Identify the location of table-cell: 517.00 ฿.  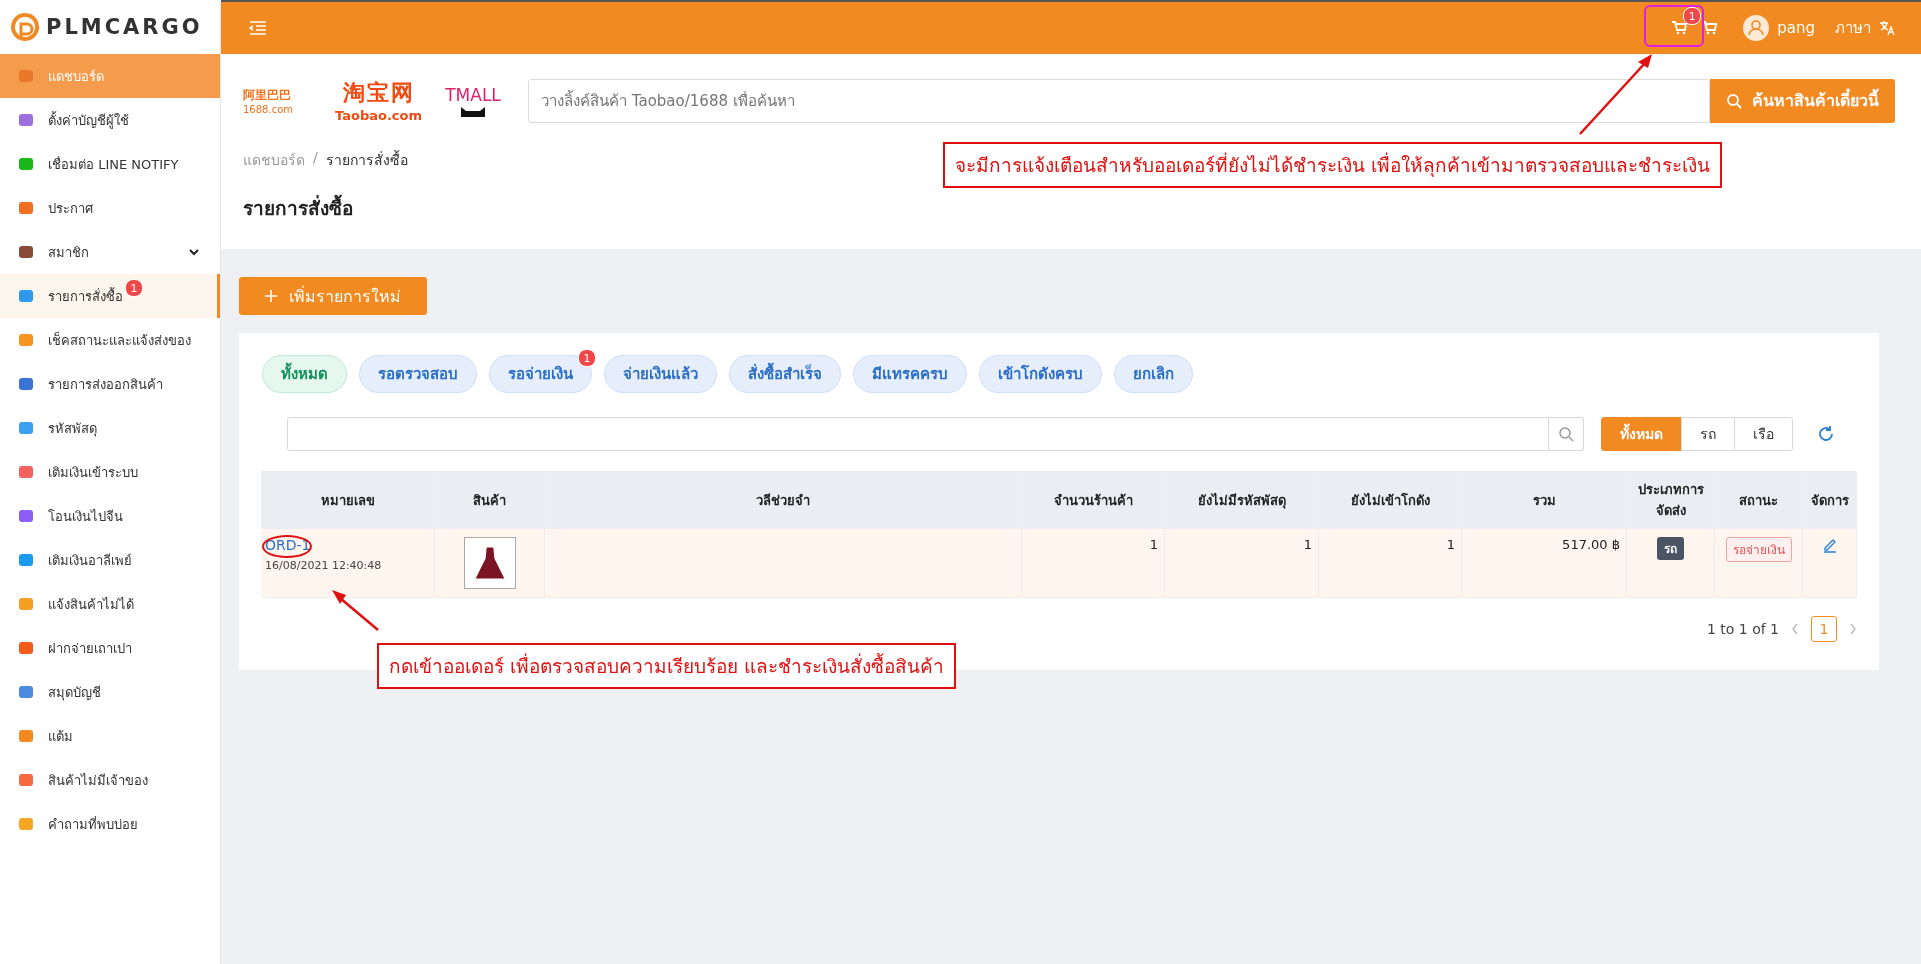
(1544, 563).